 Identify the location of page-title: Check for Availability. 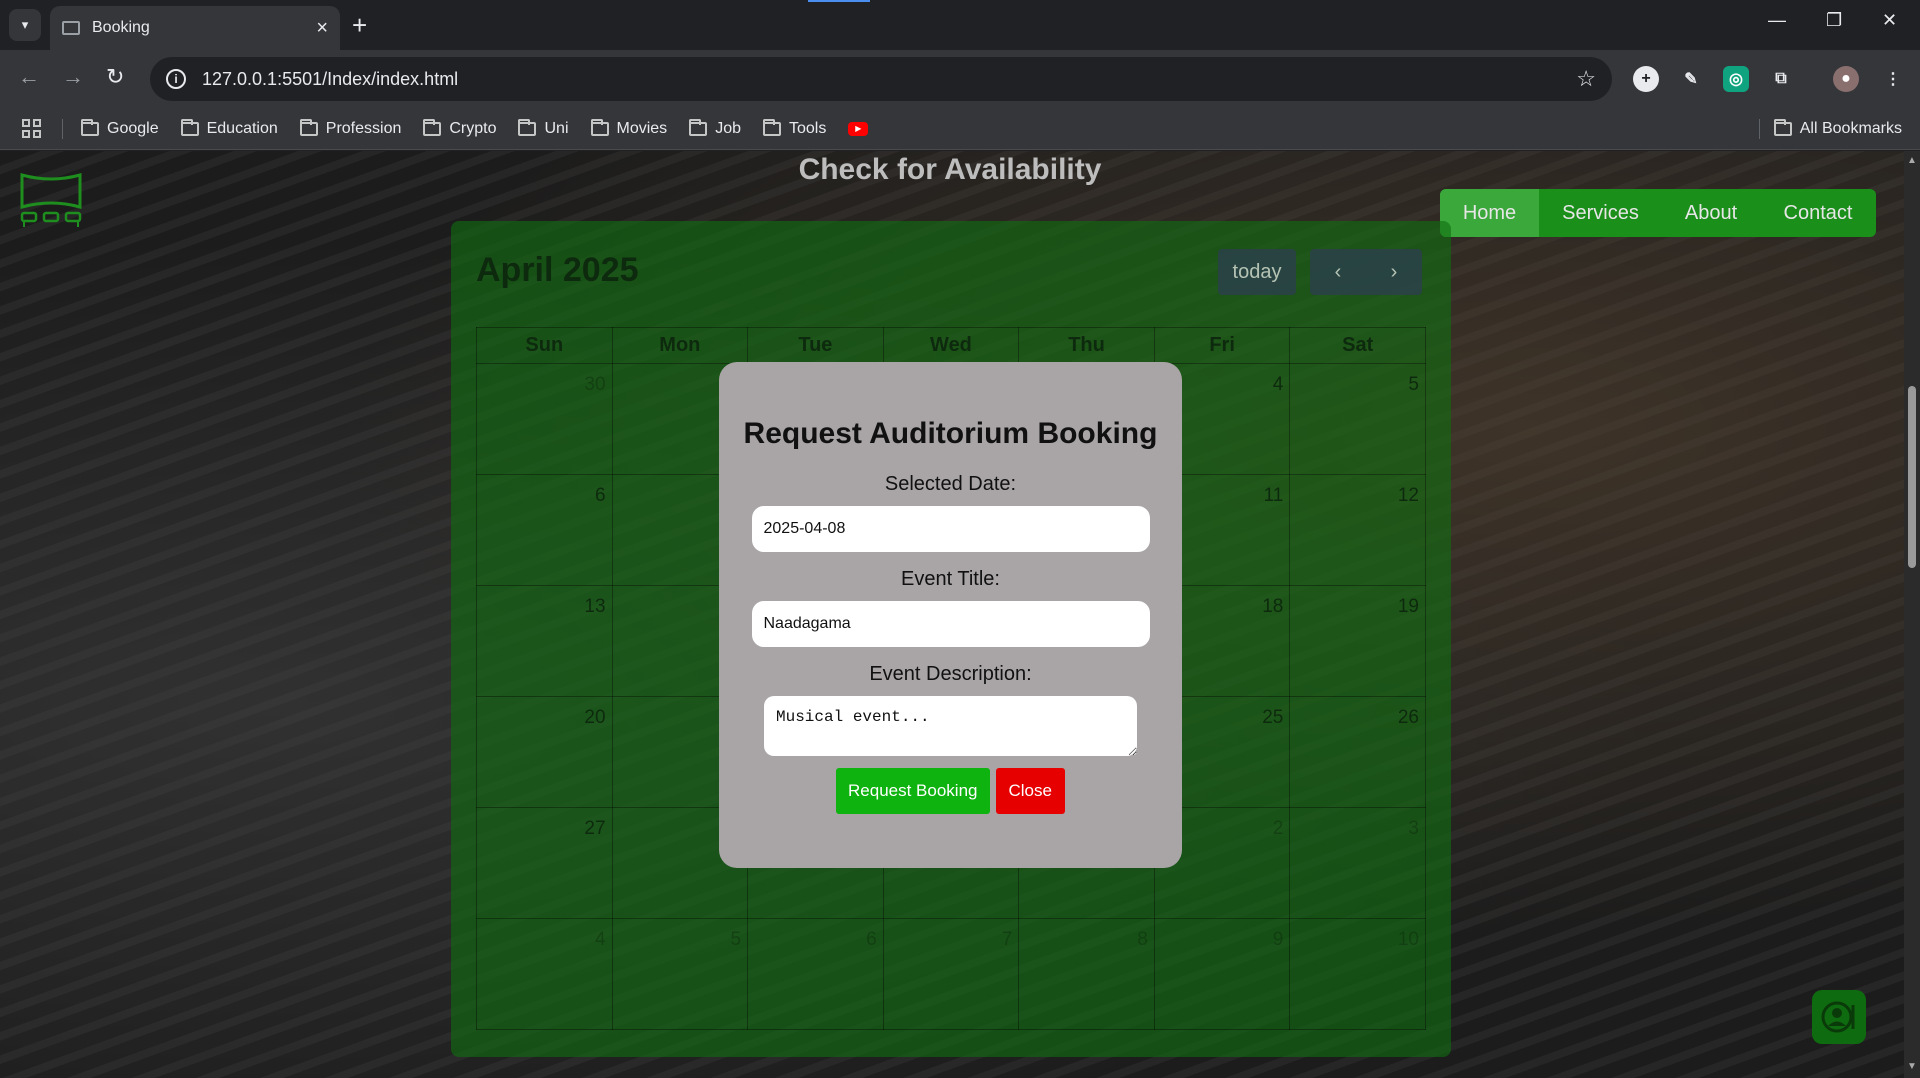
(950, 169).